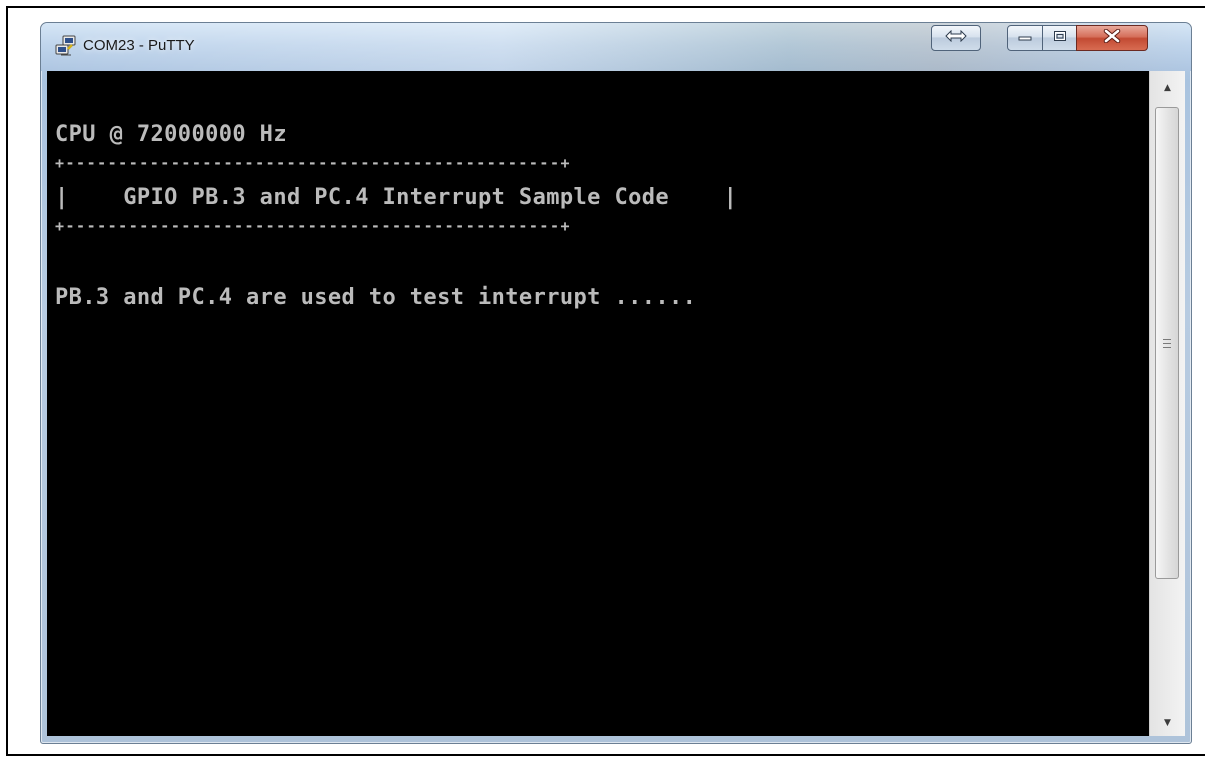 Image resolution: width=1213 pixels, height=762 pixels. What do you see at coordinates (139, 45) in the screenshot?
I see `window-title: COM23 - PuTTY` at bounding box center [139, 45].